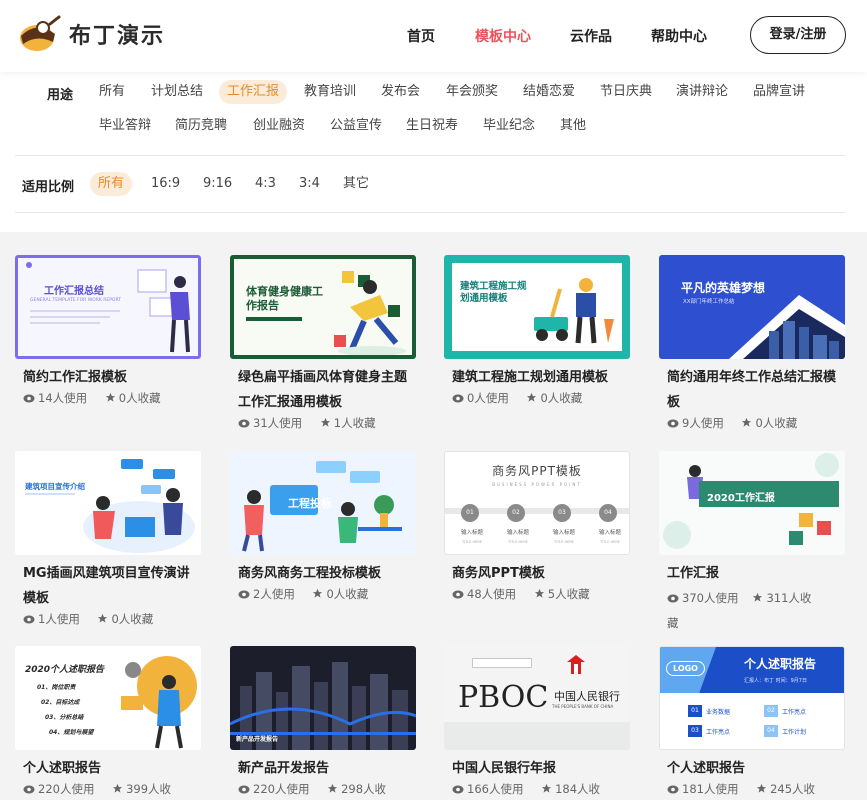  I want to click on thumb-item-label: 输入标题, so click(517, 533).